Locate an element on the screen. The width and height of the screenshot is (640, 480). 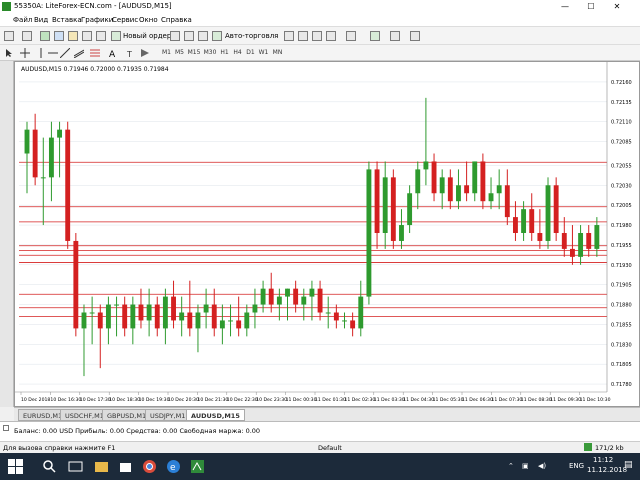
crosshair-icon is located at coordinates (25, 53).